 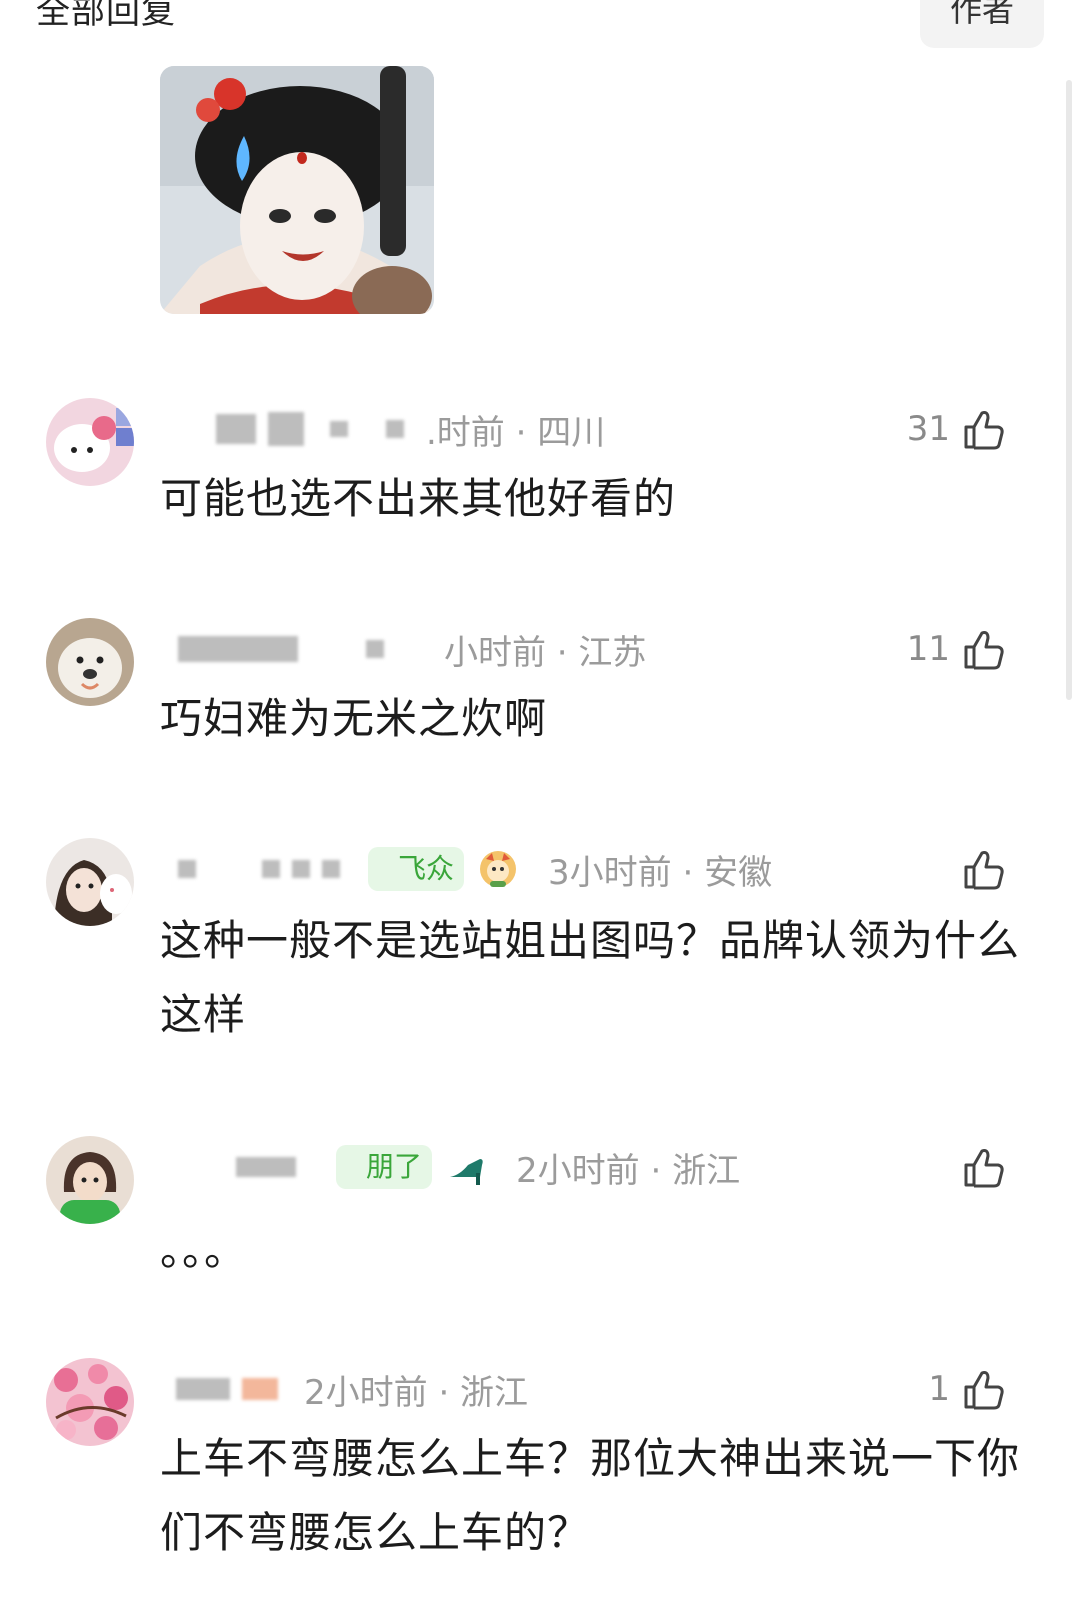 What do you see at coordinates (466, 869) in the screenshot?
I see `comment-user-line: 飞众 3小时前 · 安徽` at bounding box center [466, 869].